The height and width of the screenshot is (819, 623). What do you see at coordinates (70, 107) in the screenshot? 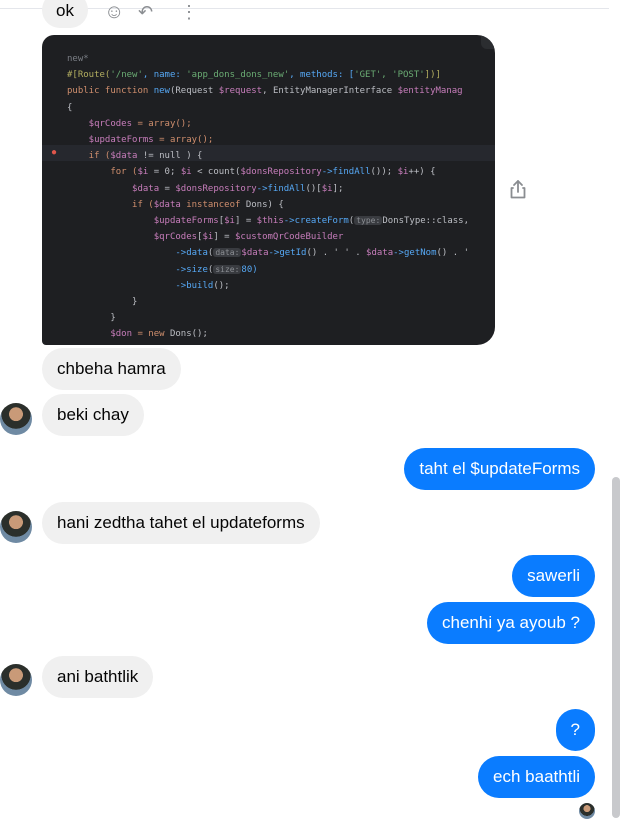
I see `code-token: {` at bounding box center [70, 107].